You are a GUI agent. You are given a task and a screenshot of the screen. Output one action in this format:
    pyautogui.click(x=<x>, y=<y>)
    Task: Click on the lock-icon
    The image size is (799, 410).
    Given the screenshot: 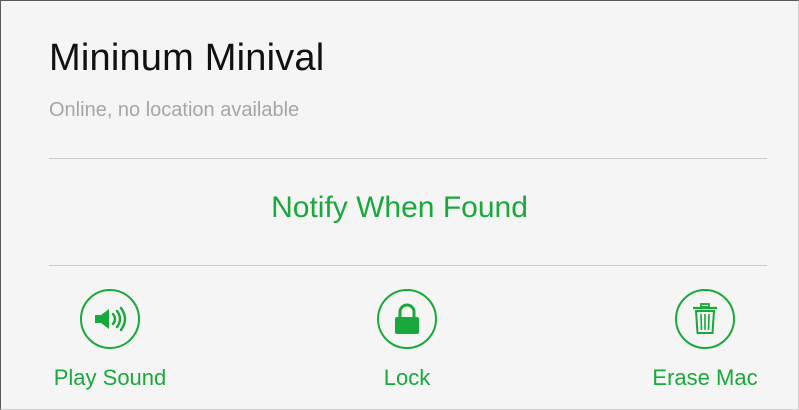 What is the action you would take?
    pyautogui.click(x=407, y=318)
    